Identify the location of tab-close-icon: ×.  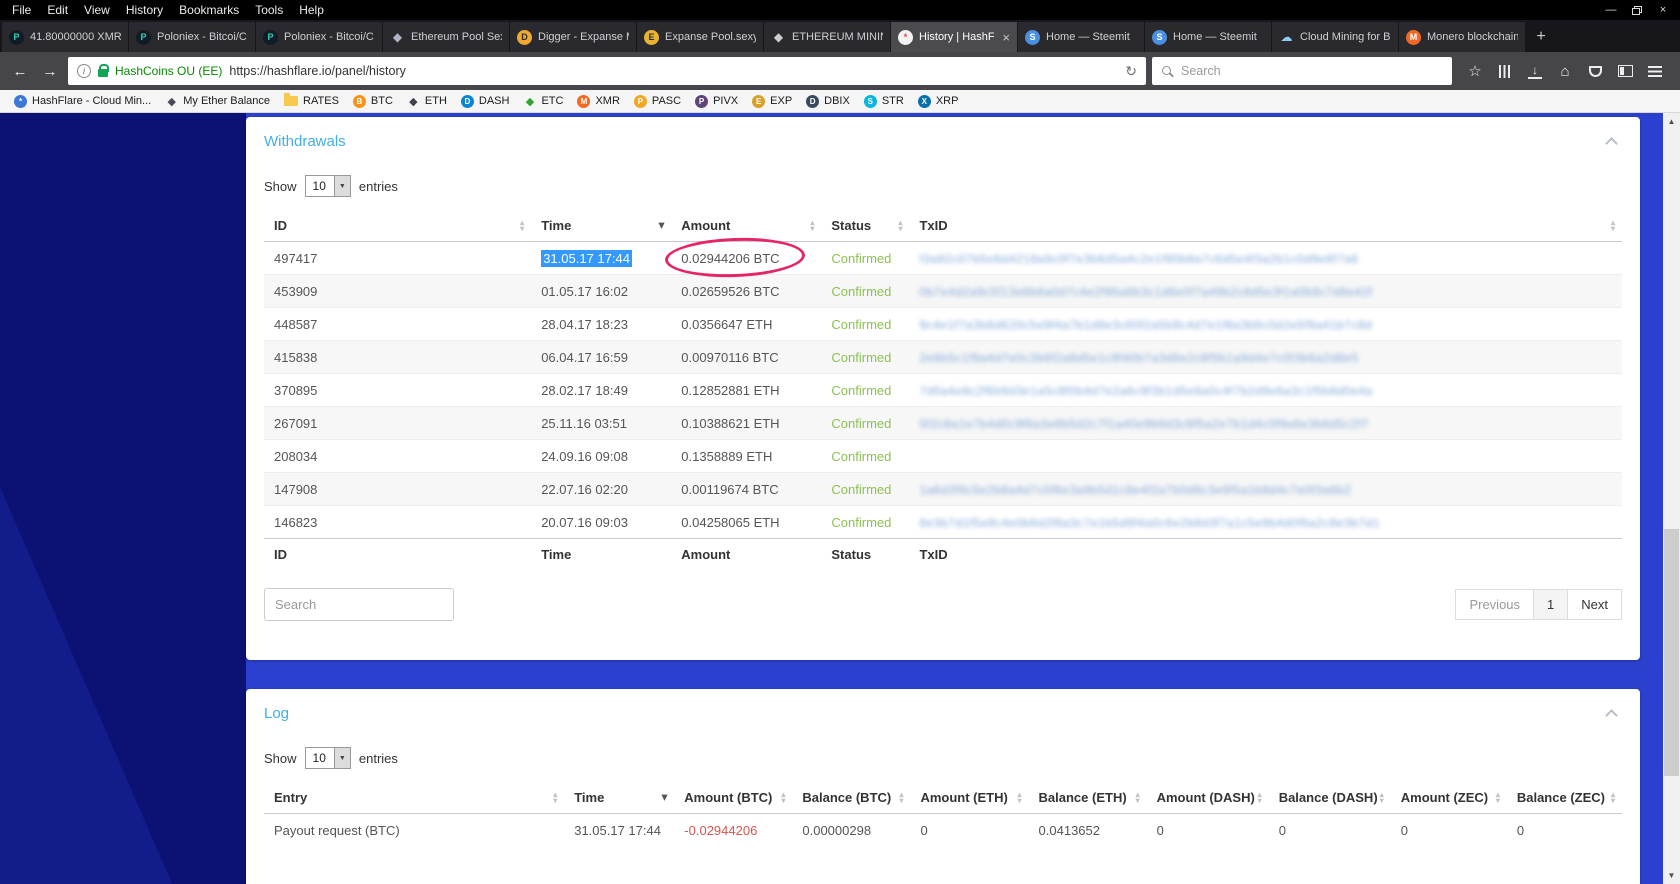
(1006, 37).